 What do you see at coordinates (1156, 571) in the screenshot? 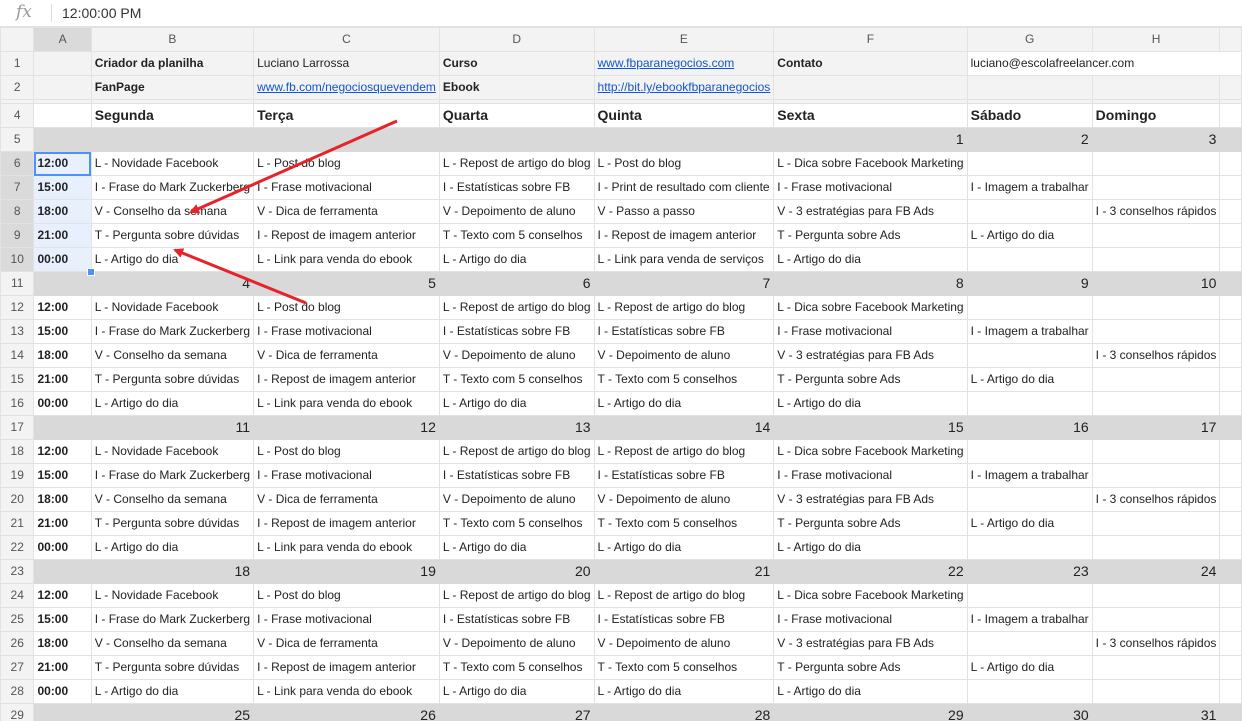
I see `date-cell: 24` at bounding box center [1156, 571].